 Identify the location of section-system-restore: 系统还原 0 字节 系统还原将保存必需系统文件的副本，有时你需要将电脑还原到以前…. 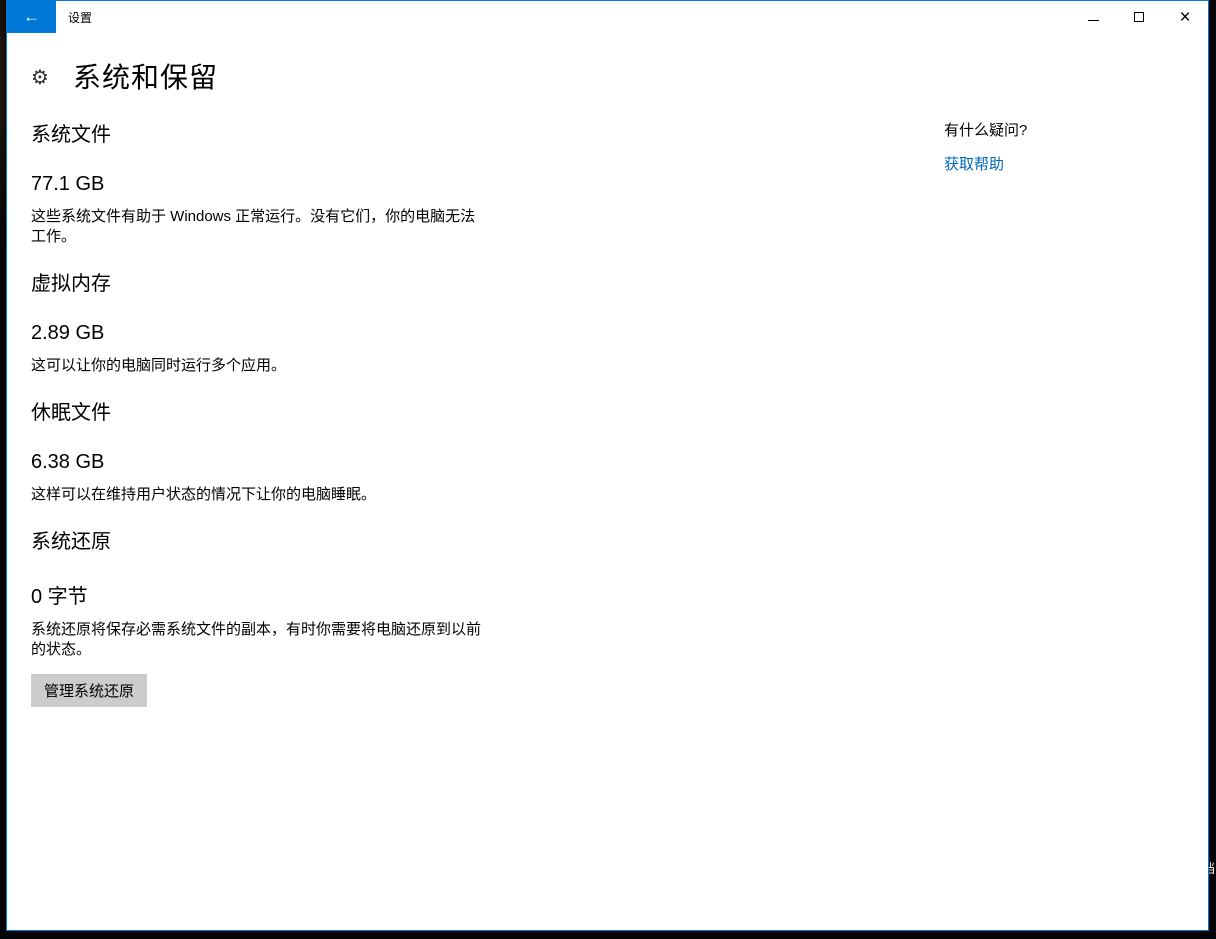
(261, 616).